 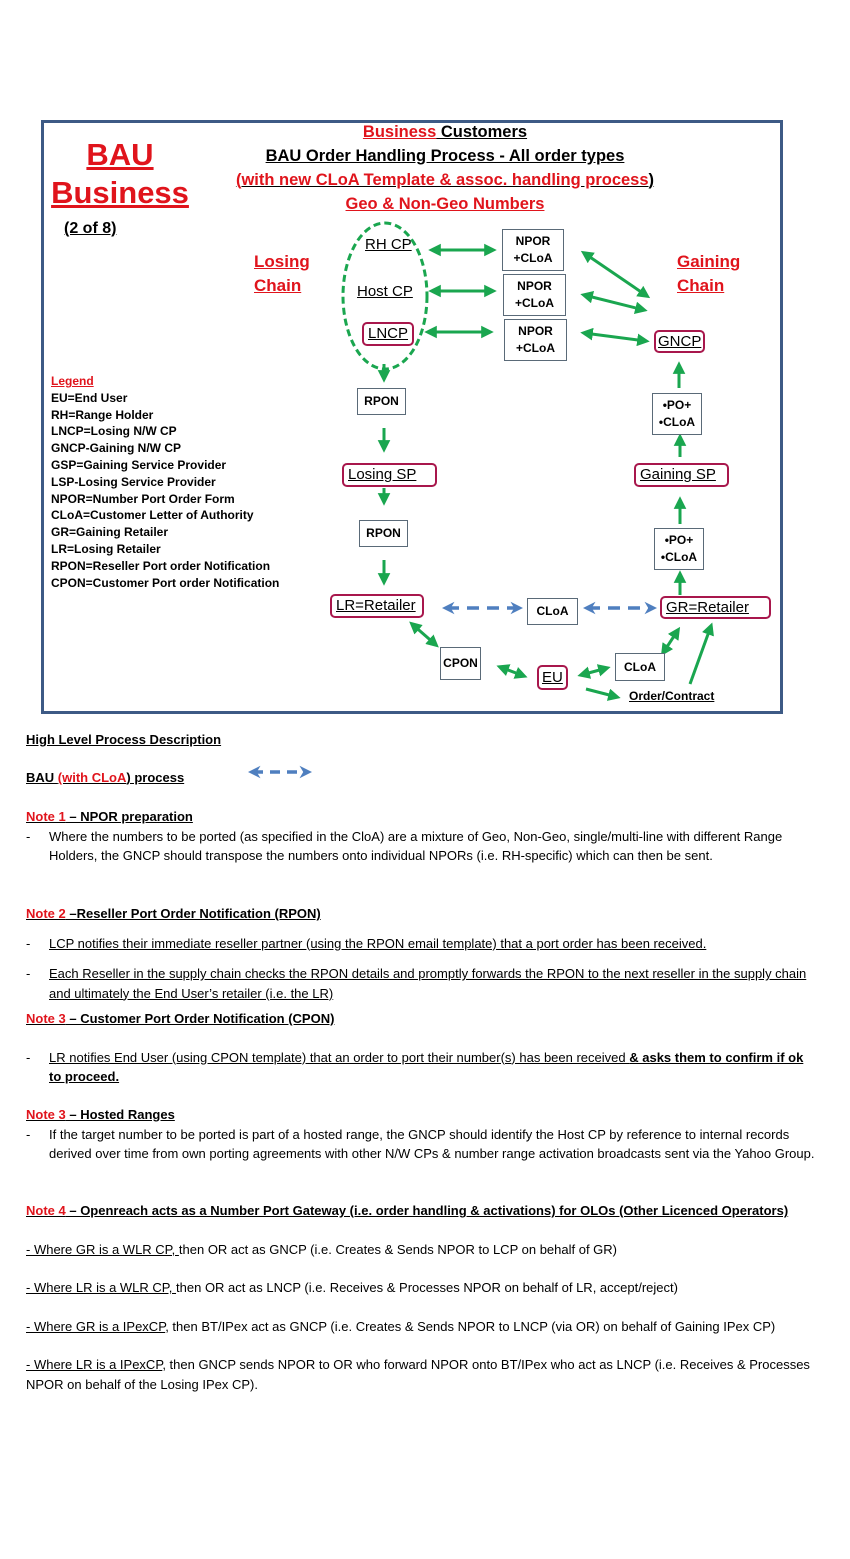 I want to click on note4-item-condition: - Where GR is a WLR CP,, so click(x=102, y=1249).